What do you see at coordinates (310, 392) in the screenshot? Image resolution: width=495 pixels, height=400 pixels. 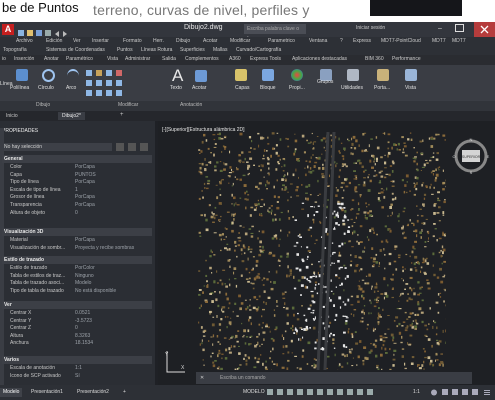 I see `osnap-icon` at bounding box center [310, 392].